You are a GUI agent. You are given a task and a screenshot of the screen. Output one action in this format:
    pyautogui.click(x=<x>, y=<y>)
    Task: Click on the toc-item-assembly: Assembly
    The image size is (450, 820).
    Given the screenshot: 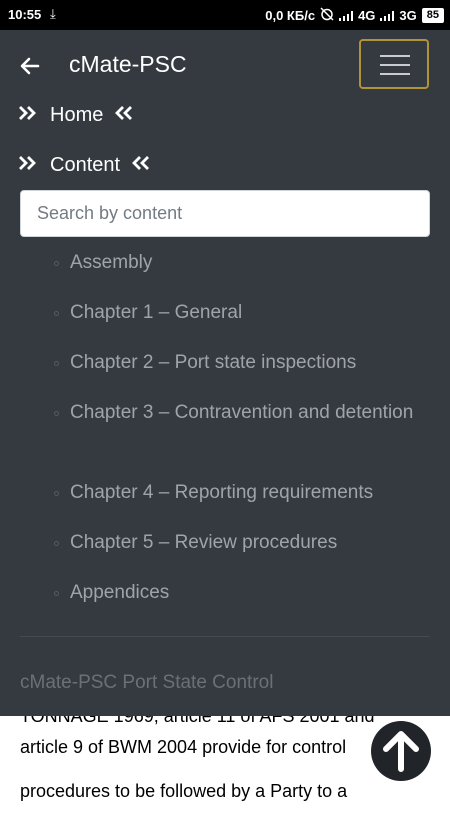 What is the action you would take?
    pyautogui.click(x=242, y=263)
    